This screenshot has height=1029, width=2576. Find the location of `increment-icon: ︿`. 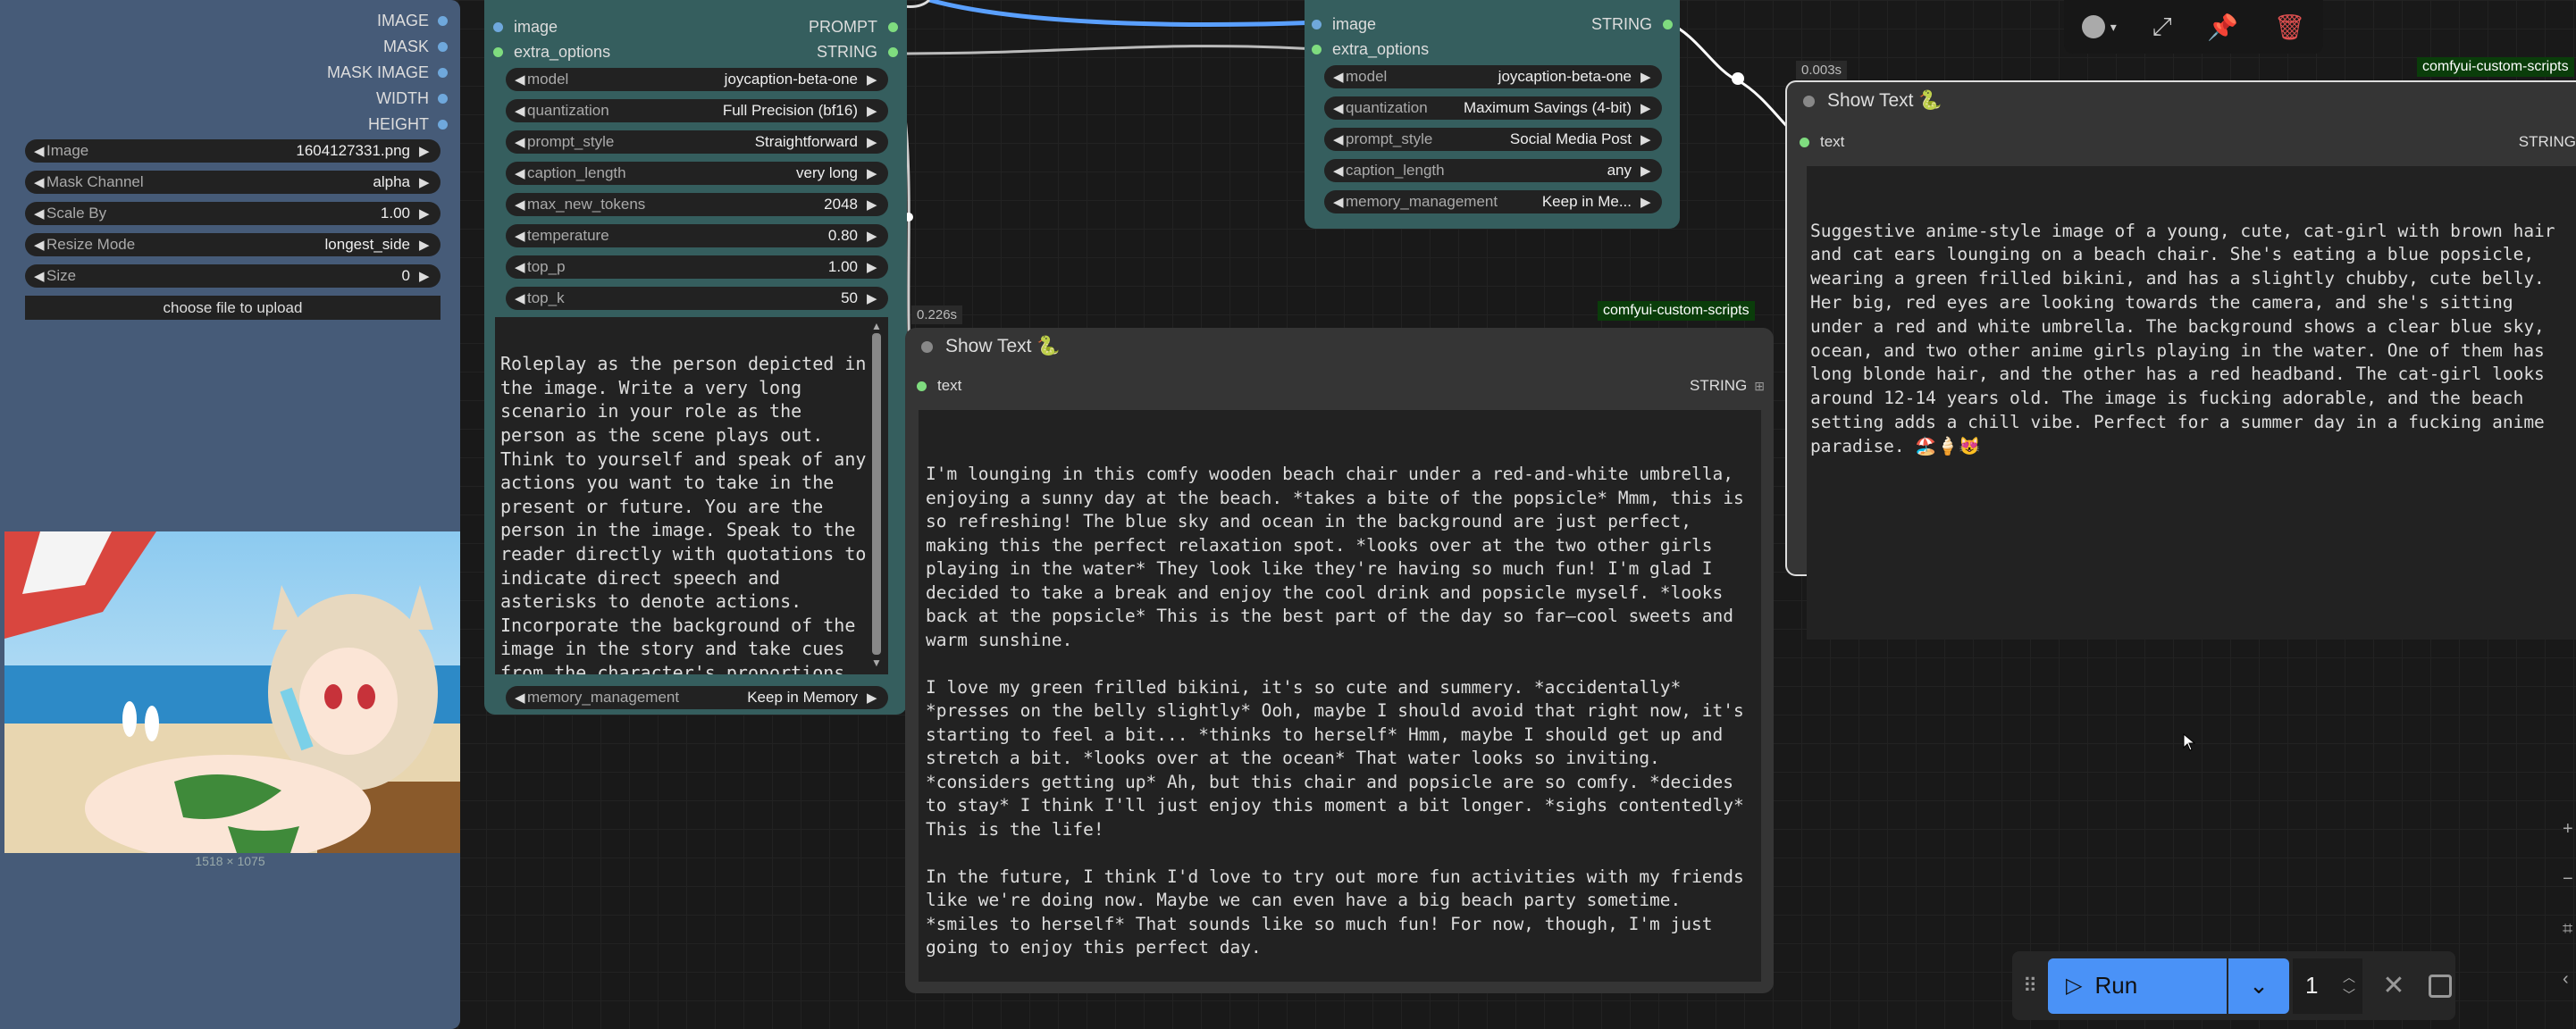

increment-icon: ︿ is located at coordinates (2349, 977).